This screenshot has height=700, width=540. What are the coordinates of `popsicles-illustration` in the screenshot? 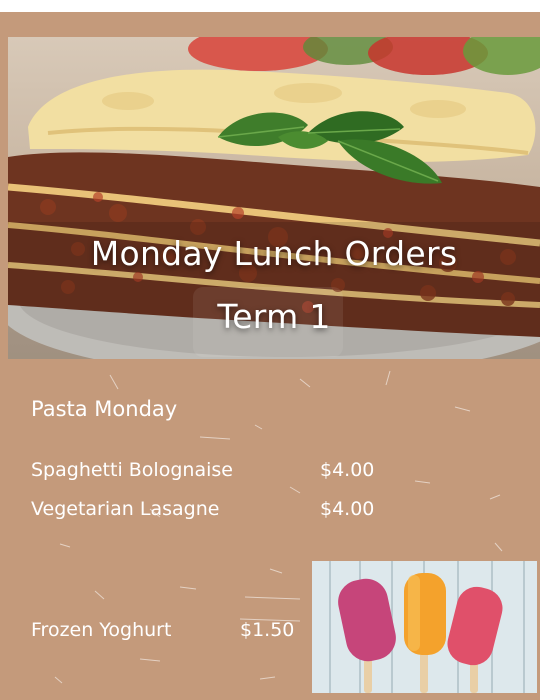 It's located at (424, 627).